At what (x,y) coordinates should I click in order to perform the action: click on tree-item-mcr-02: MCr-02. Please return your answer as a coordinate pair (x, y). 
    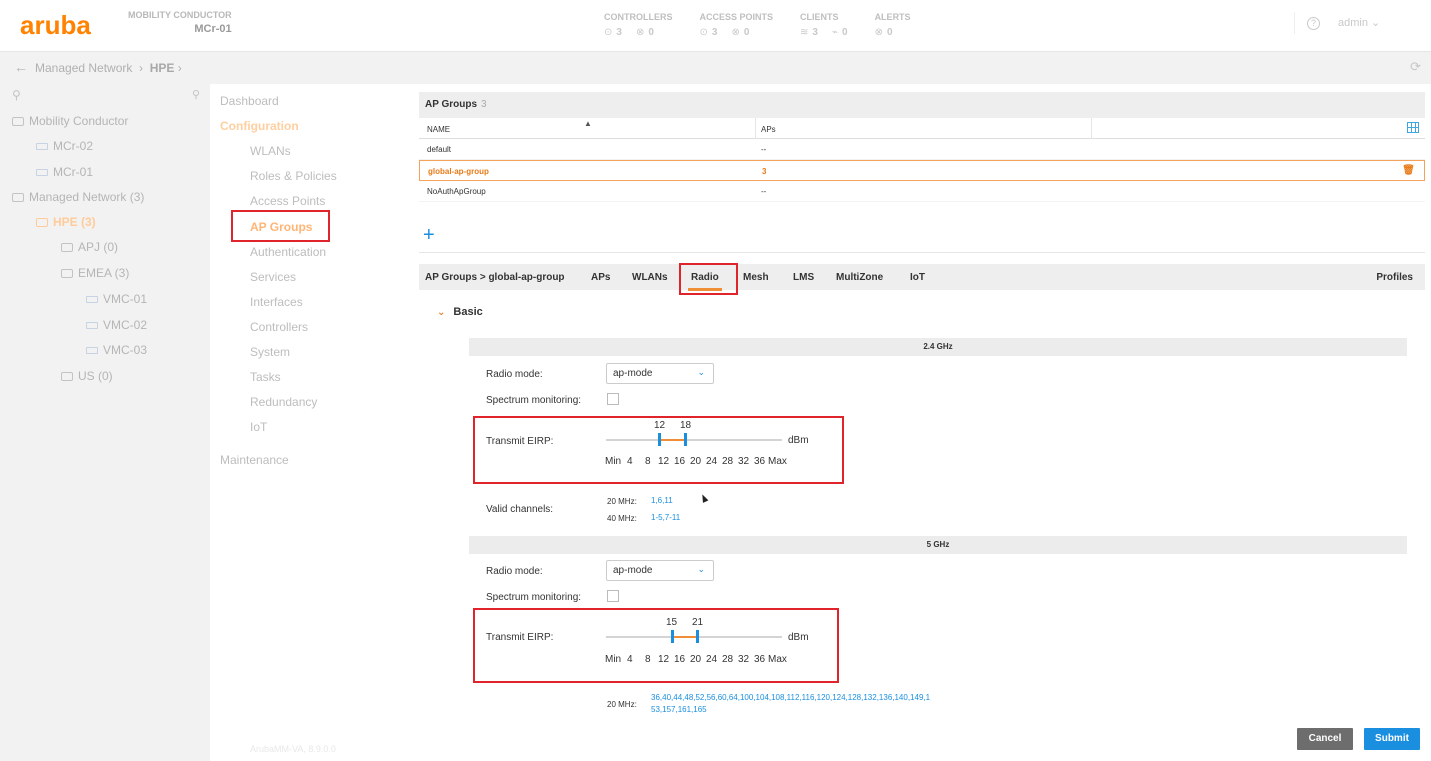
    Looking at the image, I should click on (64, 146).